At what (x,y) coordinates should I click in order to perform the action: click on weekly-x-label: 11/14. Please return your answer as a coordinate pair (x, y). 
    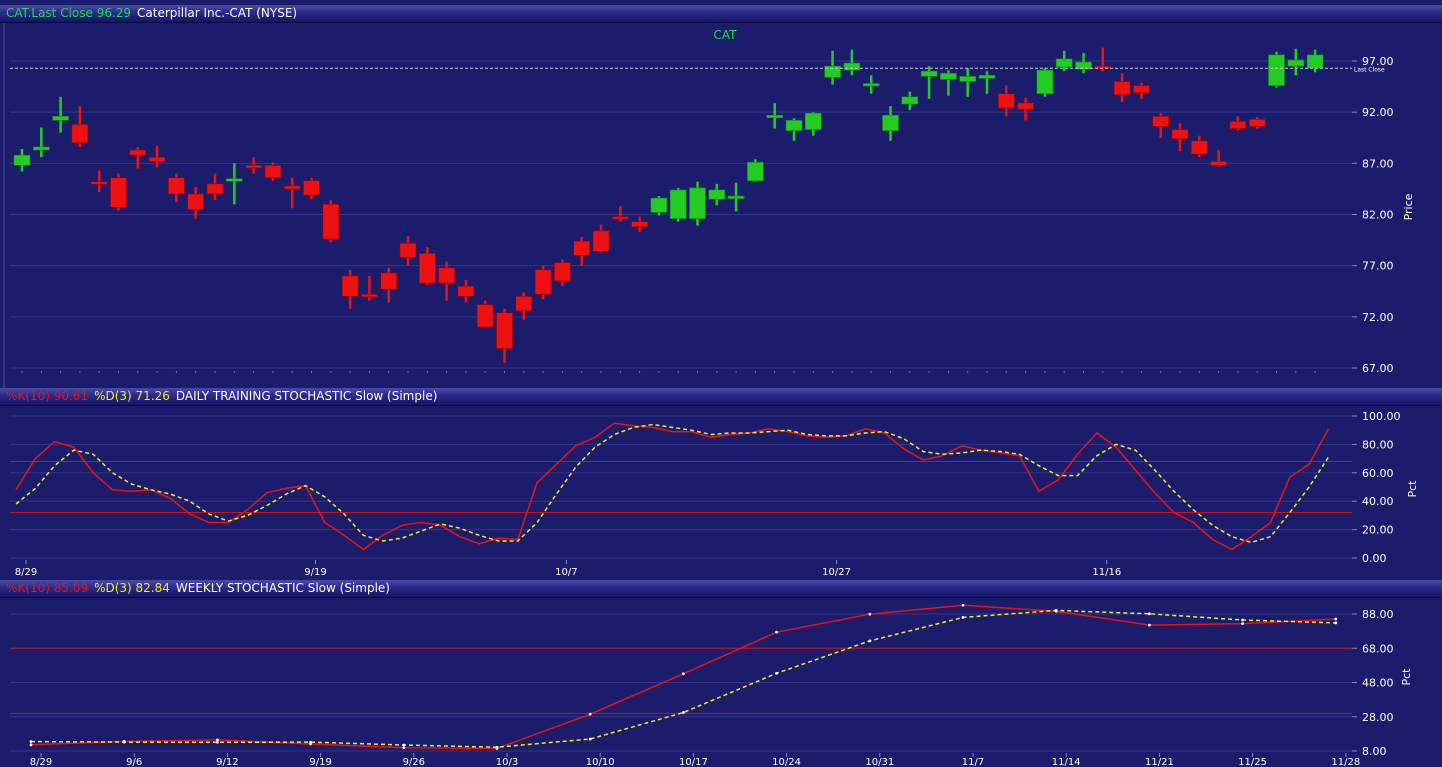
    Looking at the image, I should click on (1066, 762).